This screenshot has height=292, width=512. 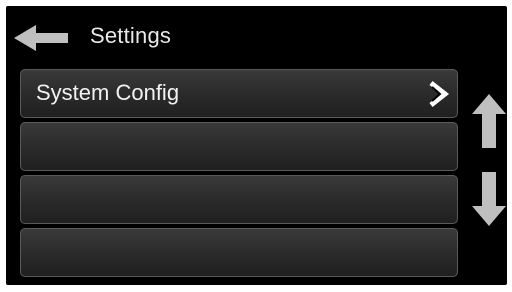 What do you see at coordinates (108, 92) in the screenshot?
I see `list-item-label: System Config` at bounding box center [108, 92].